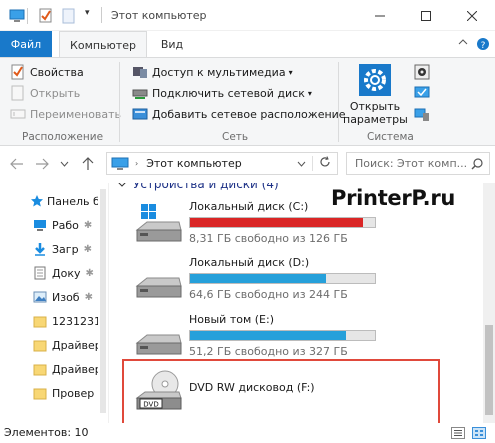 This screenshot has height=443, width=495. I want to click on minimize-button, so click(380, 15).